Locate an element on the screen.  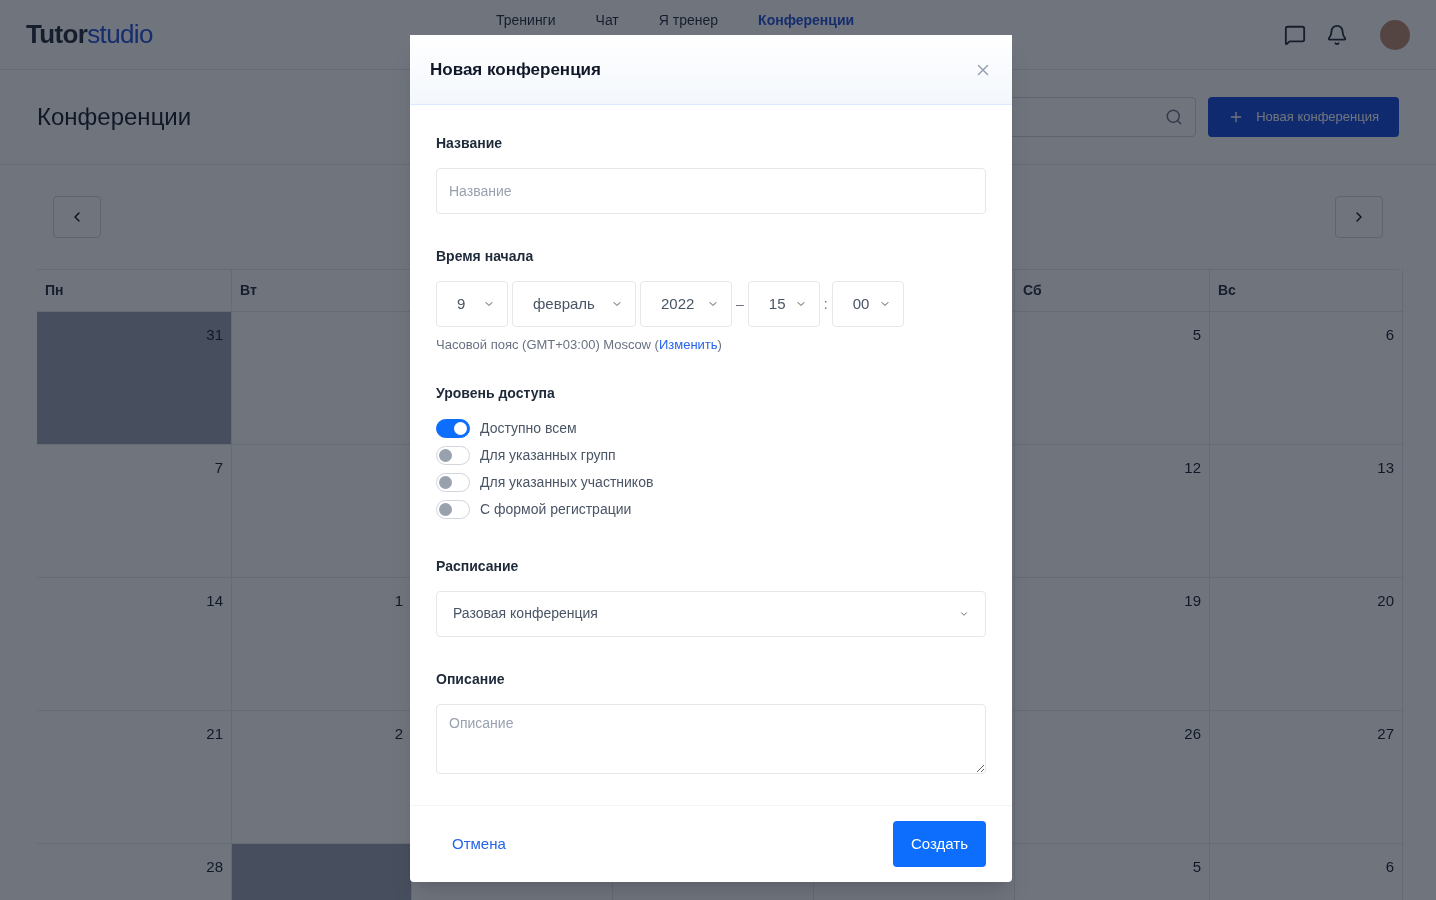
day-number: 19 is located at coordinates (1192, 601).